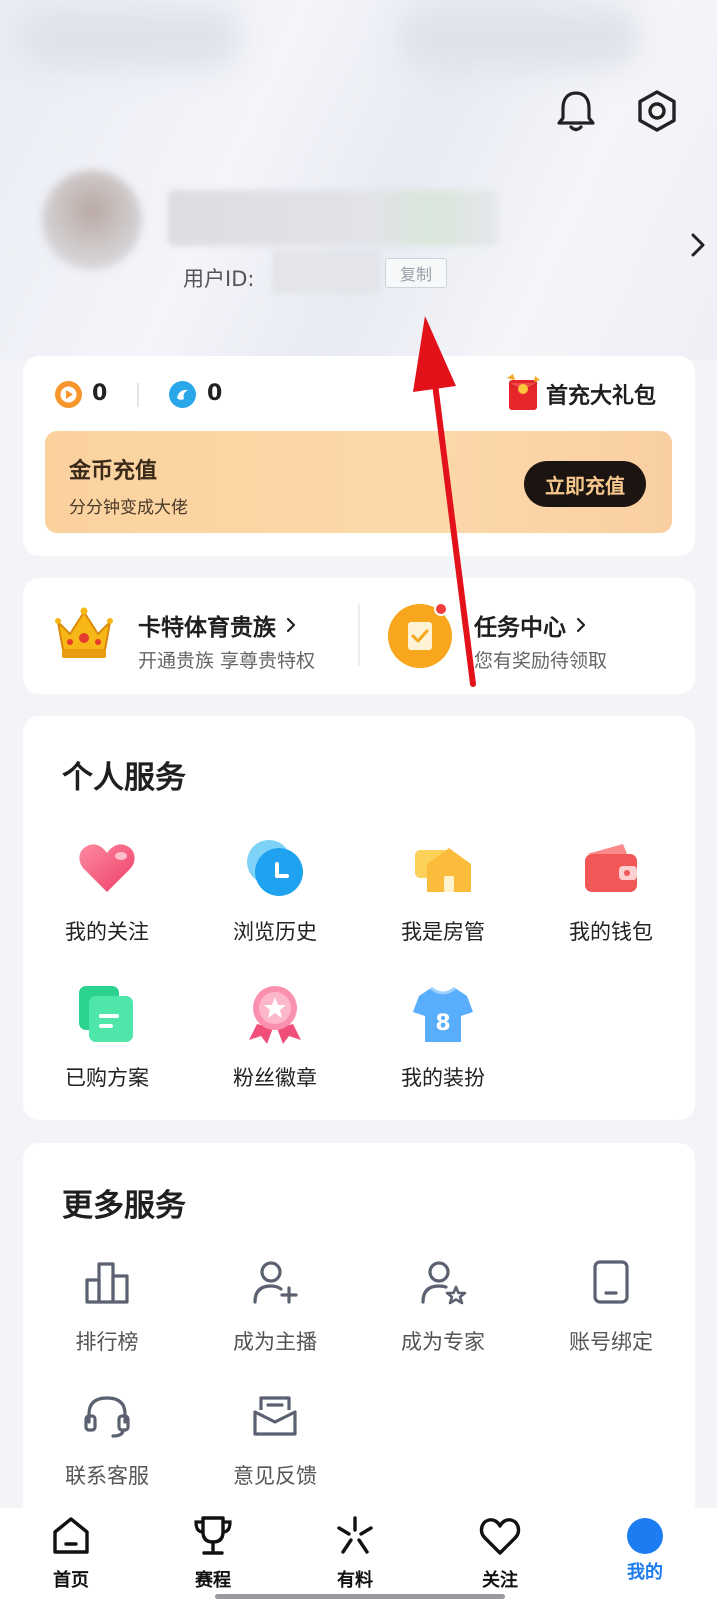  Describe the element at coordinates (215, 393) in the screenshot. I see `diamond-balance: 0` at that location.